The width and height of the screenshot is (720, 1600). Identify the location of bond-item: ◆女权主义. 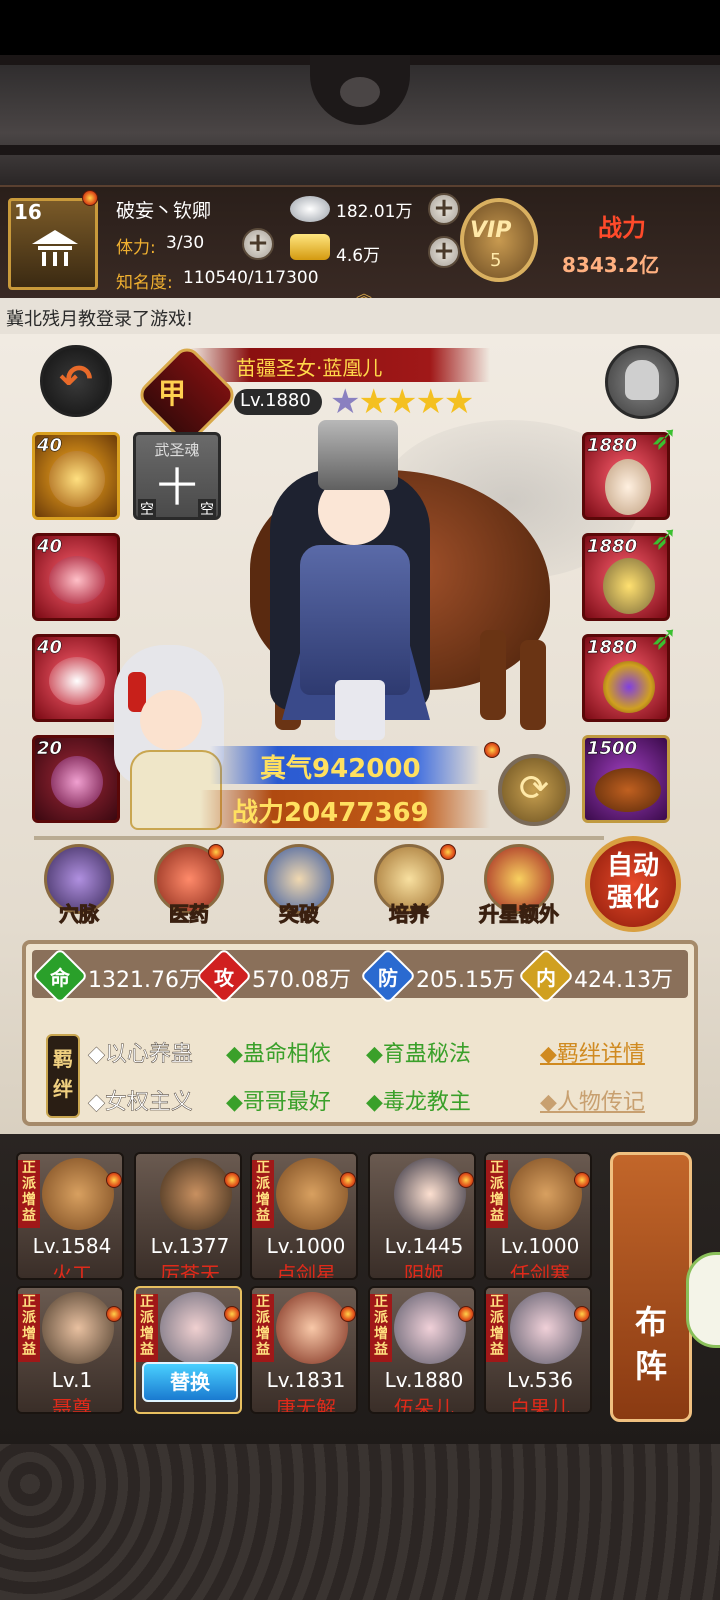
(140, 1102).